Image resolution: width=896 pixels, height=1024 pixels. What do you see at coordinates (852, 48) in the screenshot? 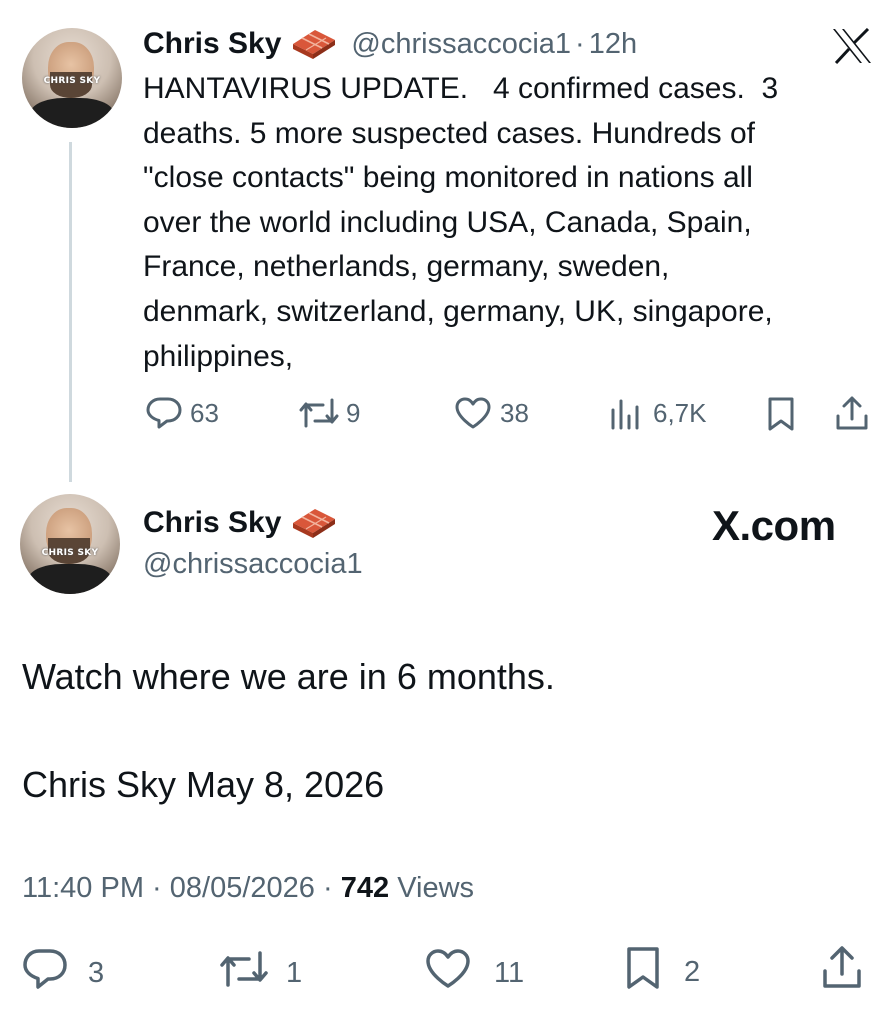
I see `x-logo-icon` at bounding box center [852, 48].